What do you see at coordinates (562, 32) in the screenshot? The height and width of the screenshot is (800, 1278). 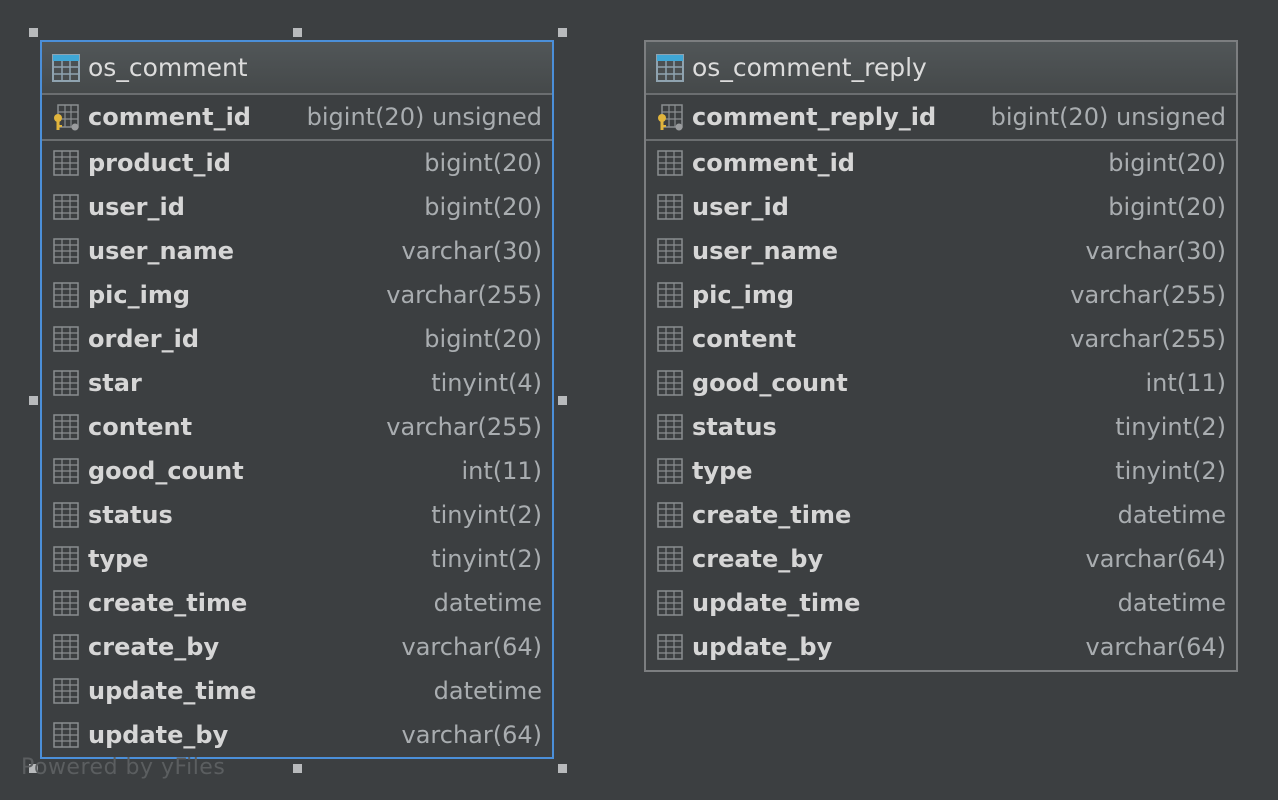 I see `resize-handle-top-right` at bounding box center [562, 32].